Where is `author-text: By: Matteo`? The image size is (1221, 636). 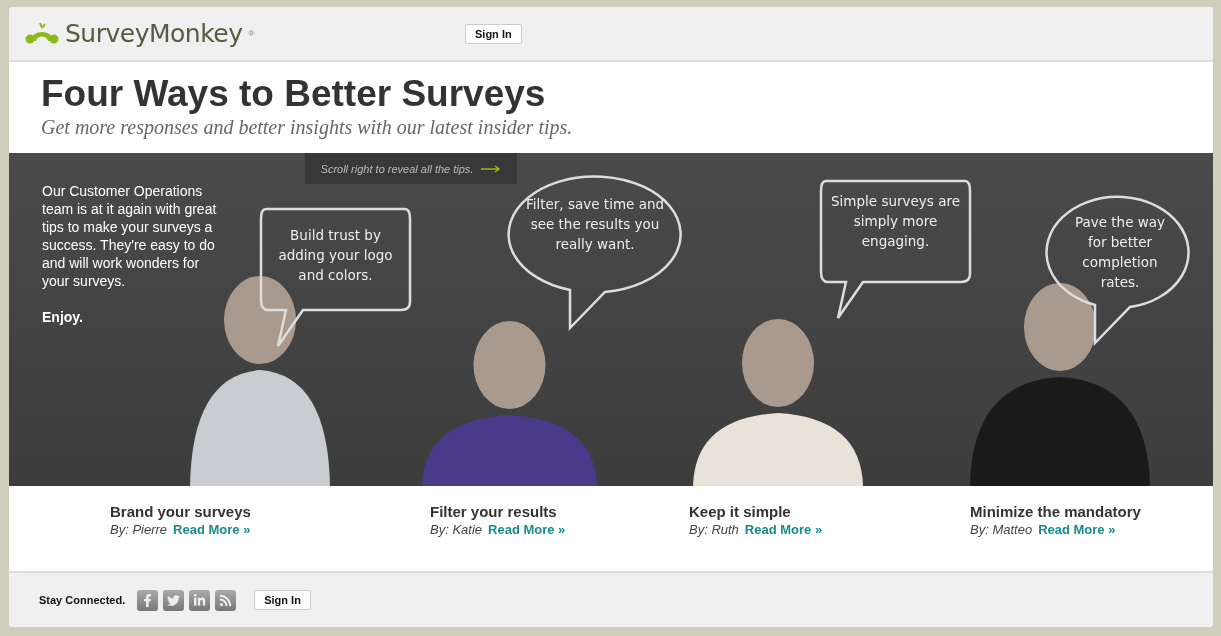
author-text: By: Matteo is located at coordinates (1001, 529).